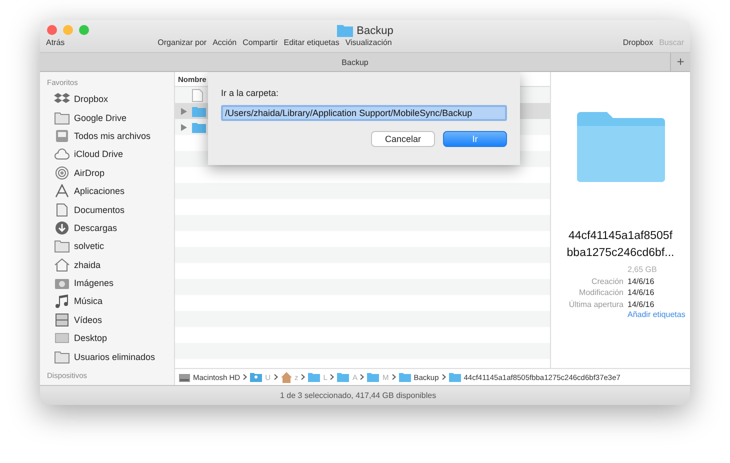 The width and height of the screenshot is (730, 463). What do you see at coordinates (115, 357) in the screenshot?
I see `sidebar-item: Usuarios eliminados` at bounding box center [115, 357].